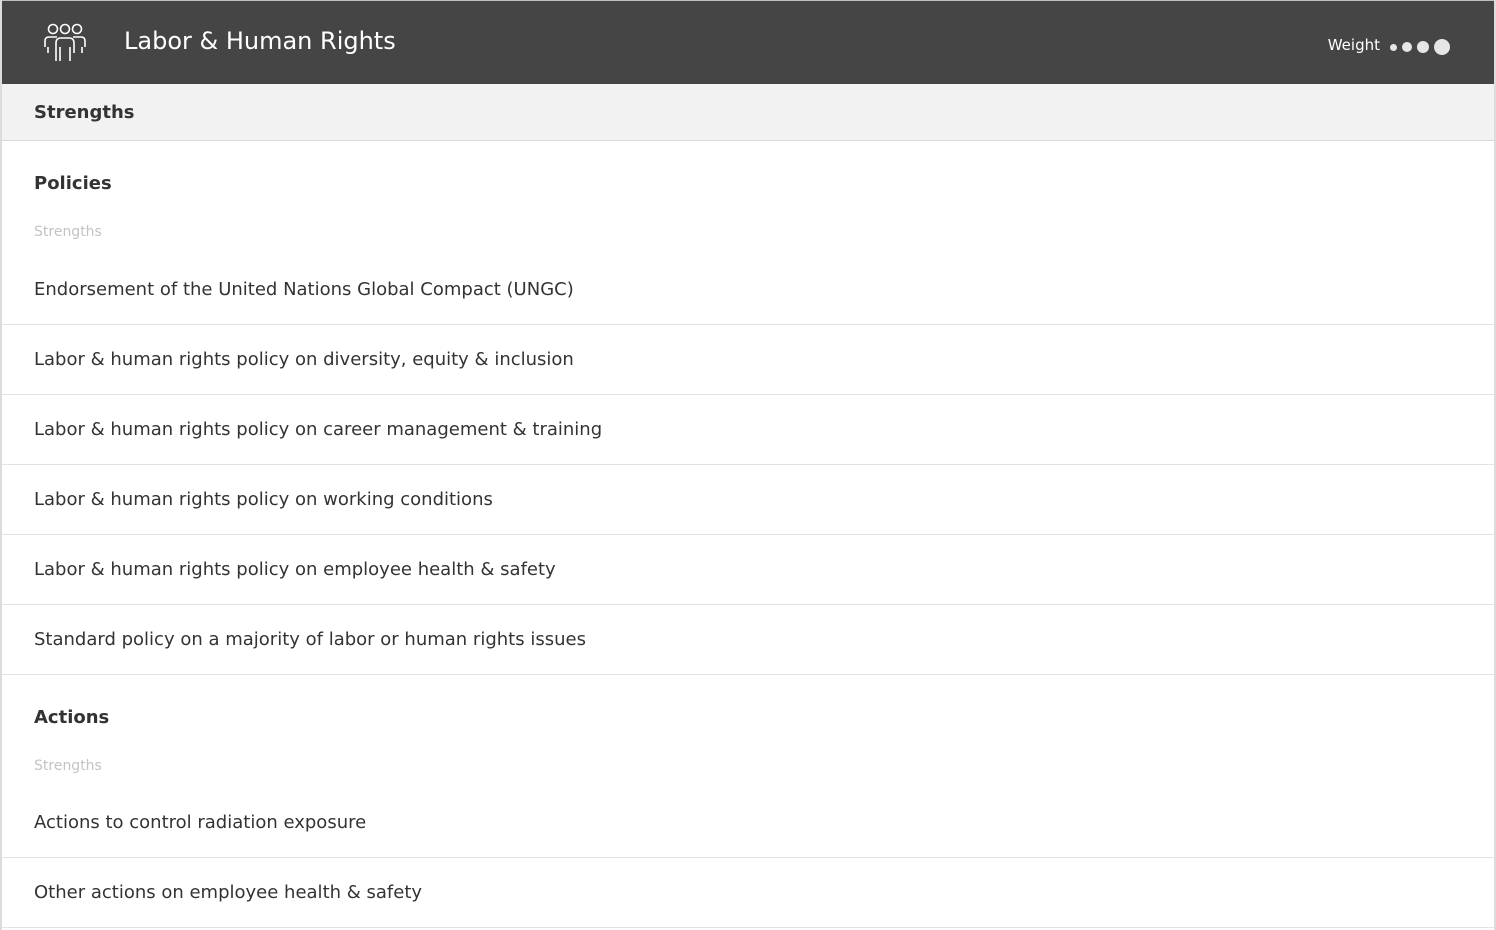 The width and height of the screenshot is (1496, 930). I want to click on weight-label: Weight, so click(1353, 45).